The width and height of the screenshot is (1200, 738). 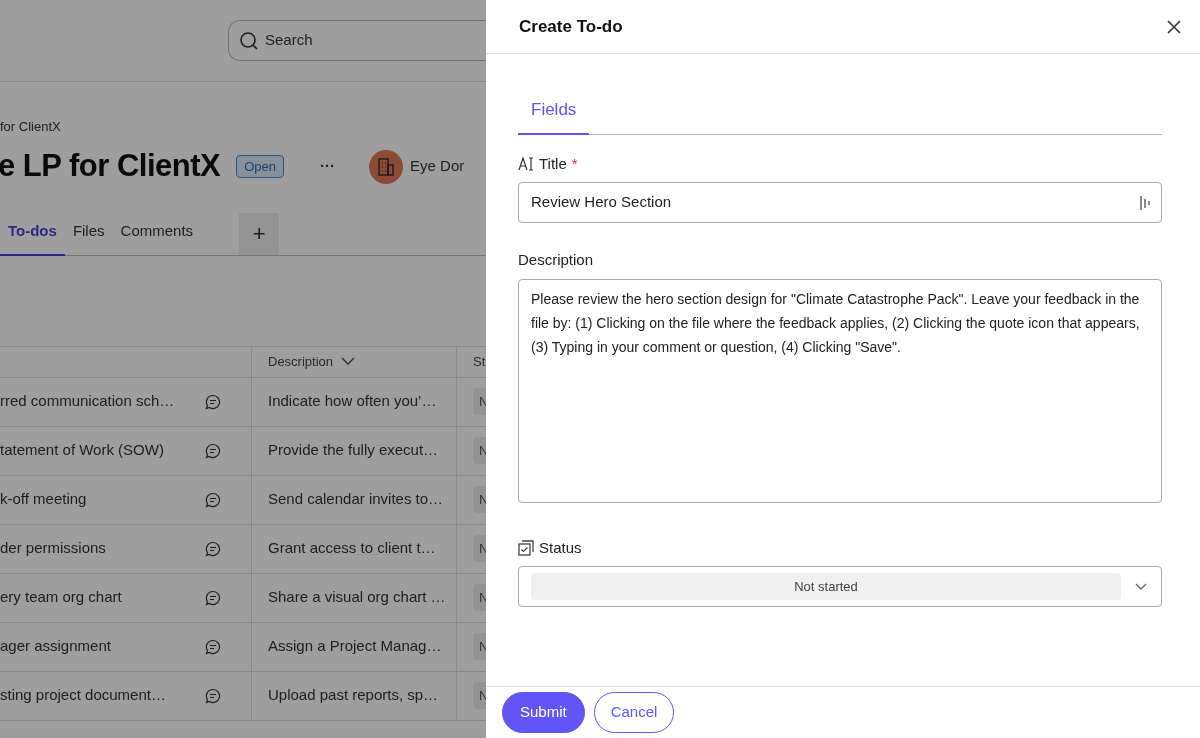 I want to click on more-button: ···, so click(x=328, y=166).